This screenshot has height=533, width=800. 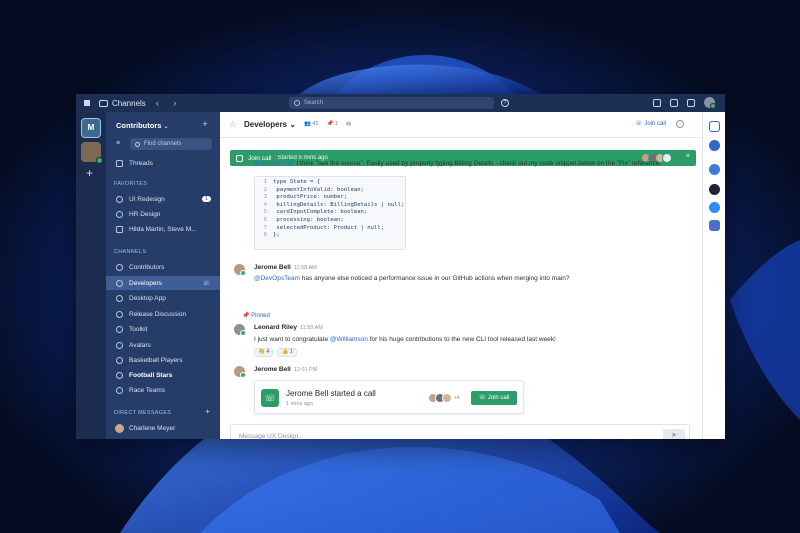 I want to click on join-call-header-button: ☏ Join call, so click(x=650, y=123).